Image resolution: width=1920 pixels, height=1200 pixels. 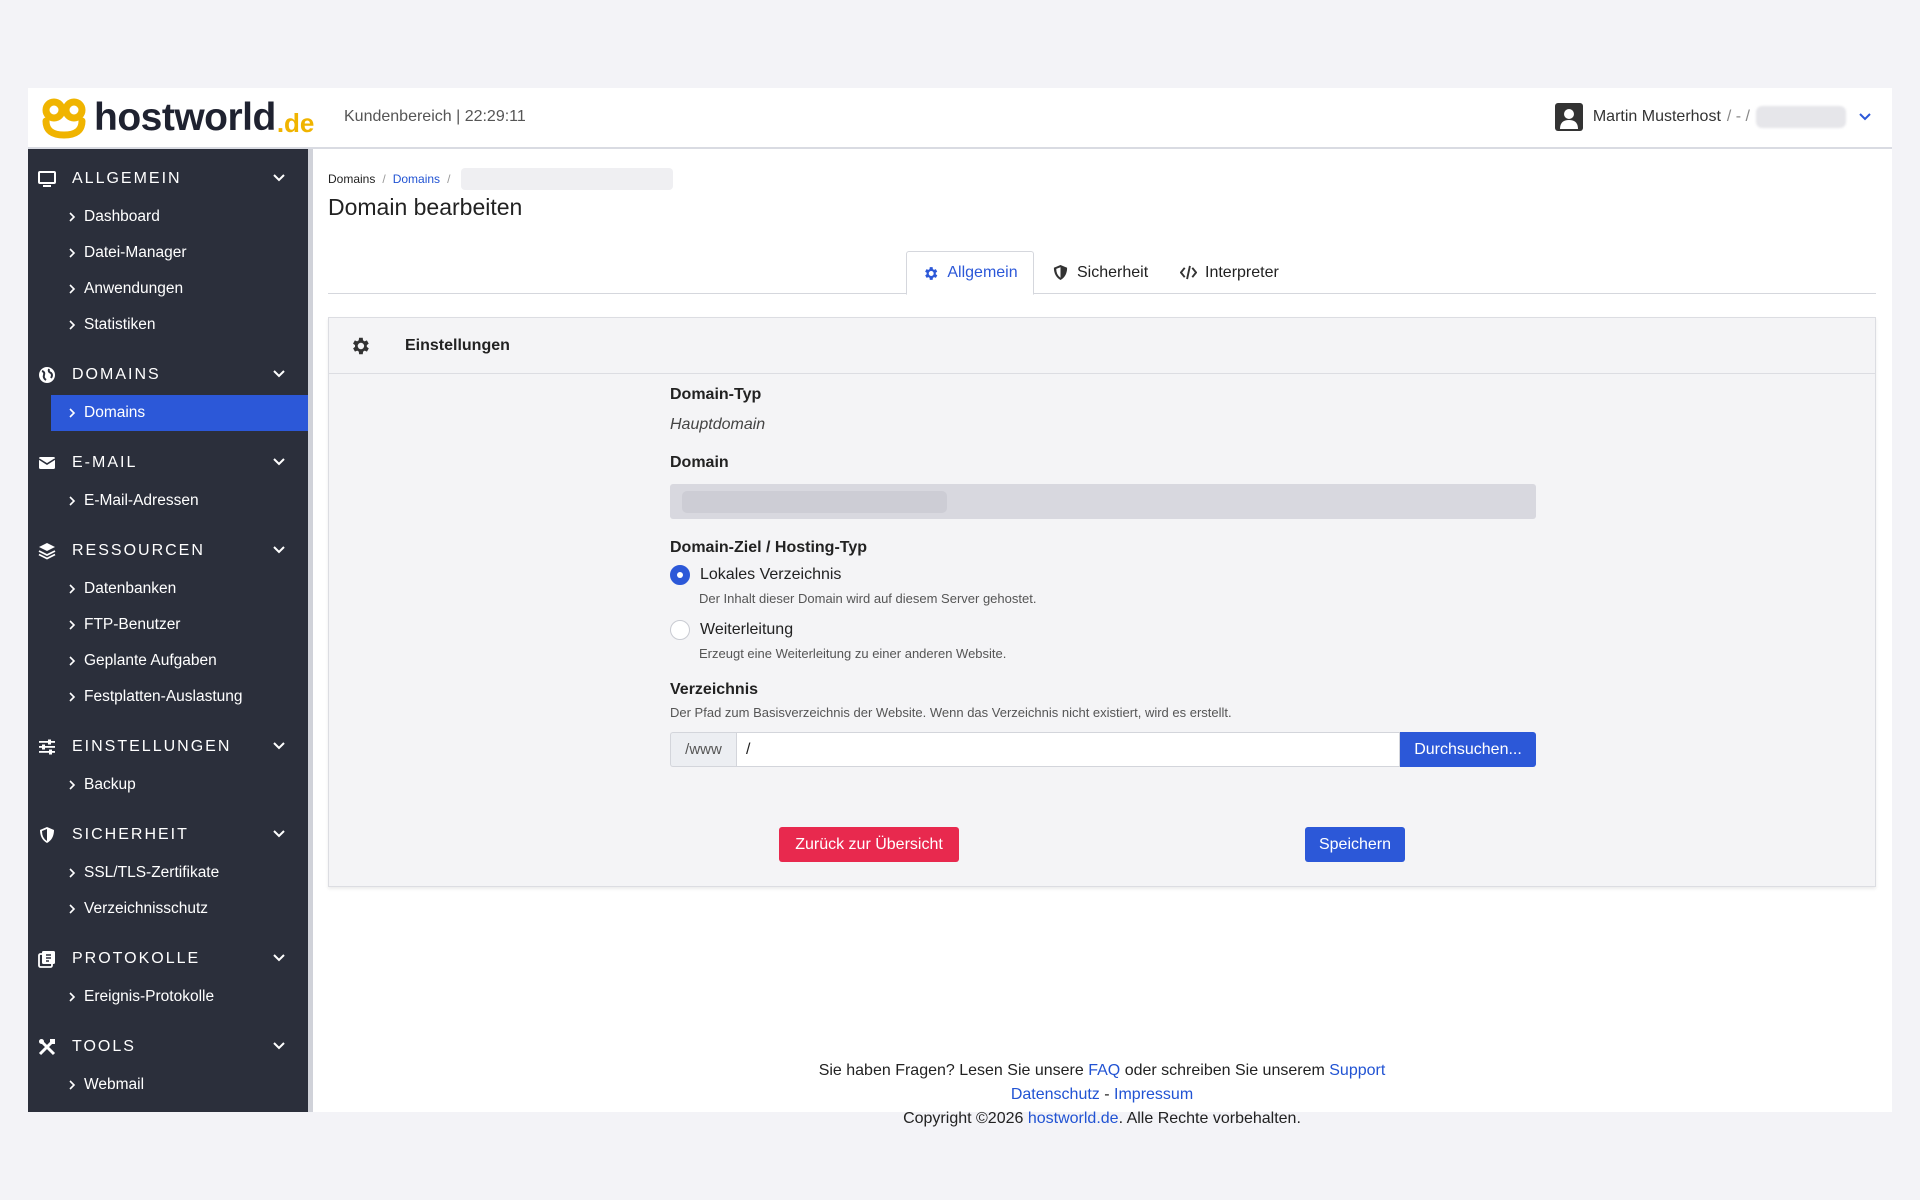 What do you see at coordinates (47, 551) in the screenshot?
I see `layers-icon` at bounding box center [47, 551].